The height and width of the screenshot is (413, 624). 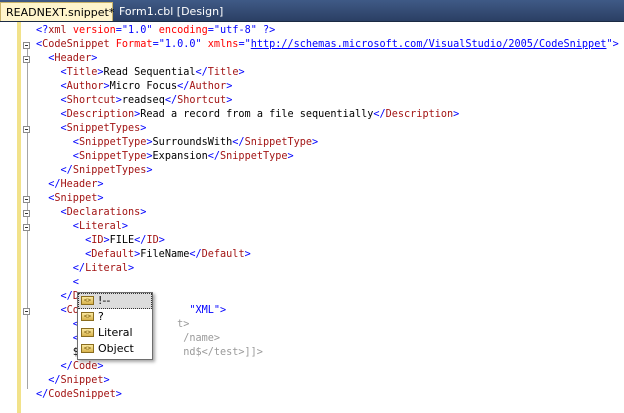 What do you see at coordinates (115, 301) in the screenshot?
I see `completion-item-comment: <> !--` at bounding box center [115, 301].